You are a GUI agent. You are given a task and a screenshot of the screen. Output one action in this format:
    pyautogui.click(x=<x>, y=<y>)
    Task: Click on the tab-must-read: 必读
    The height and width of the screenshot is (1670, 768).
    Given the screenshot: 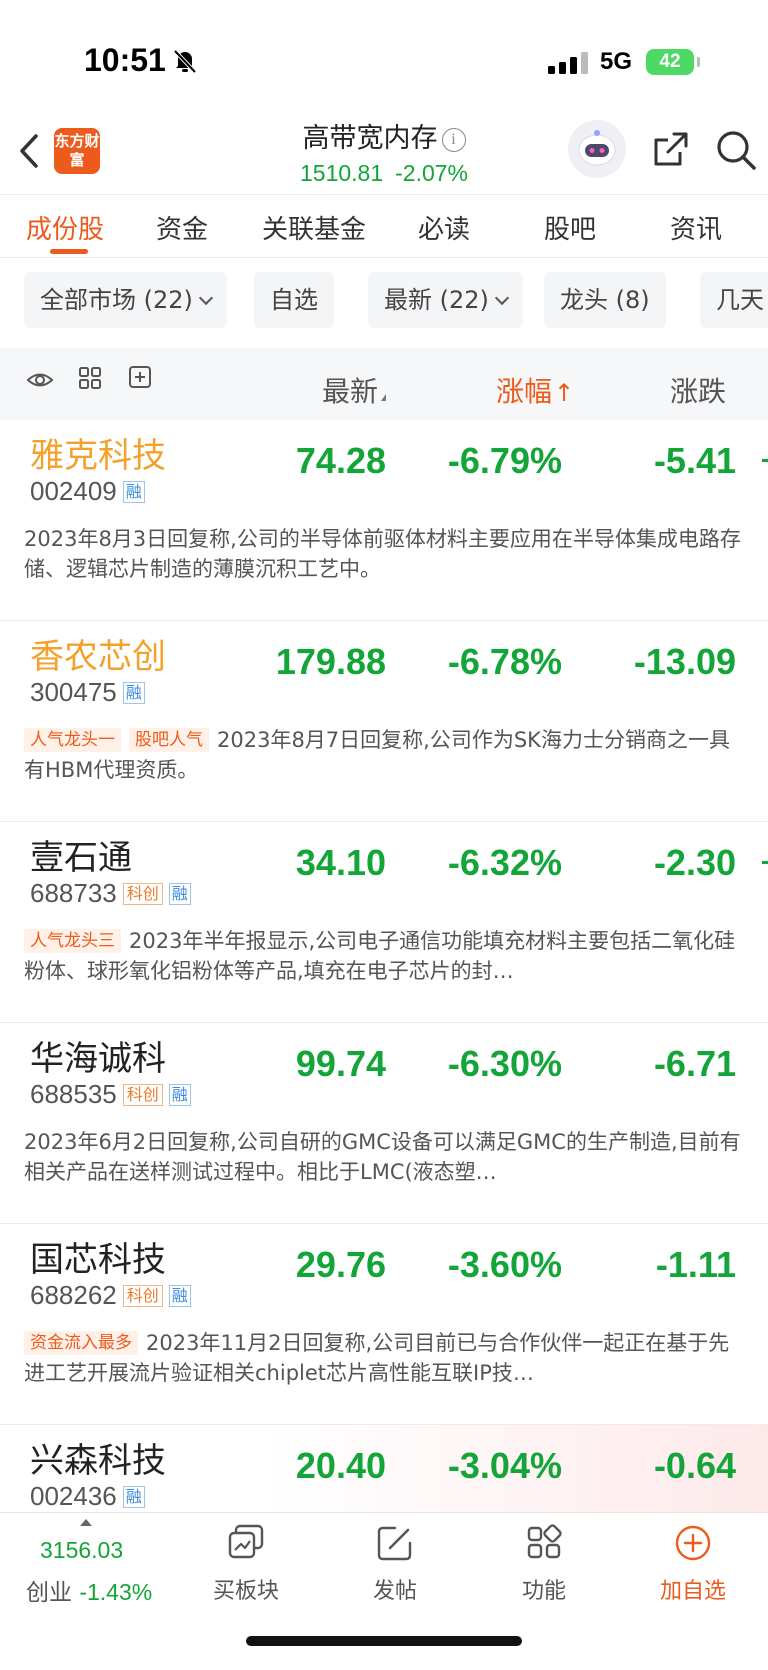 What is the action you would take?
    pyautogui.click(x=444, y=227)
    